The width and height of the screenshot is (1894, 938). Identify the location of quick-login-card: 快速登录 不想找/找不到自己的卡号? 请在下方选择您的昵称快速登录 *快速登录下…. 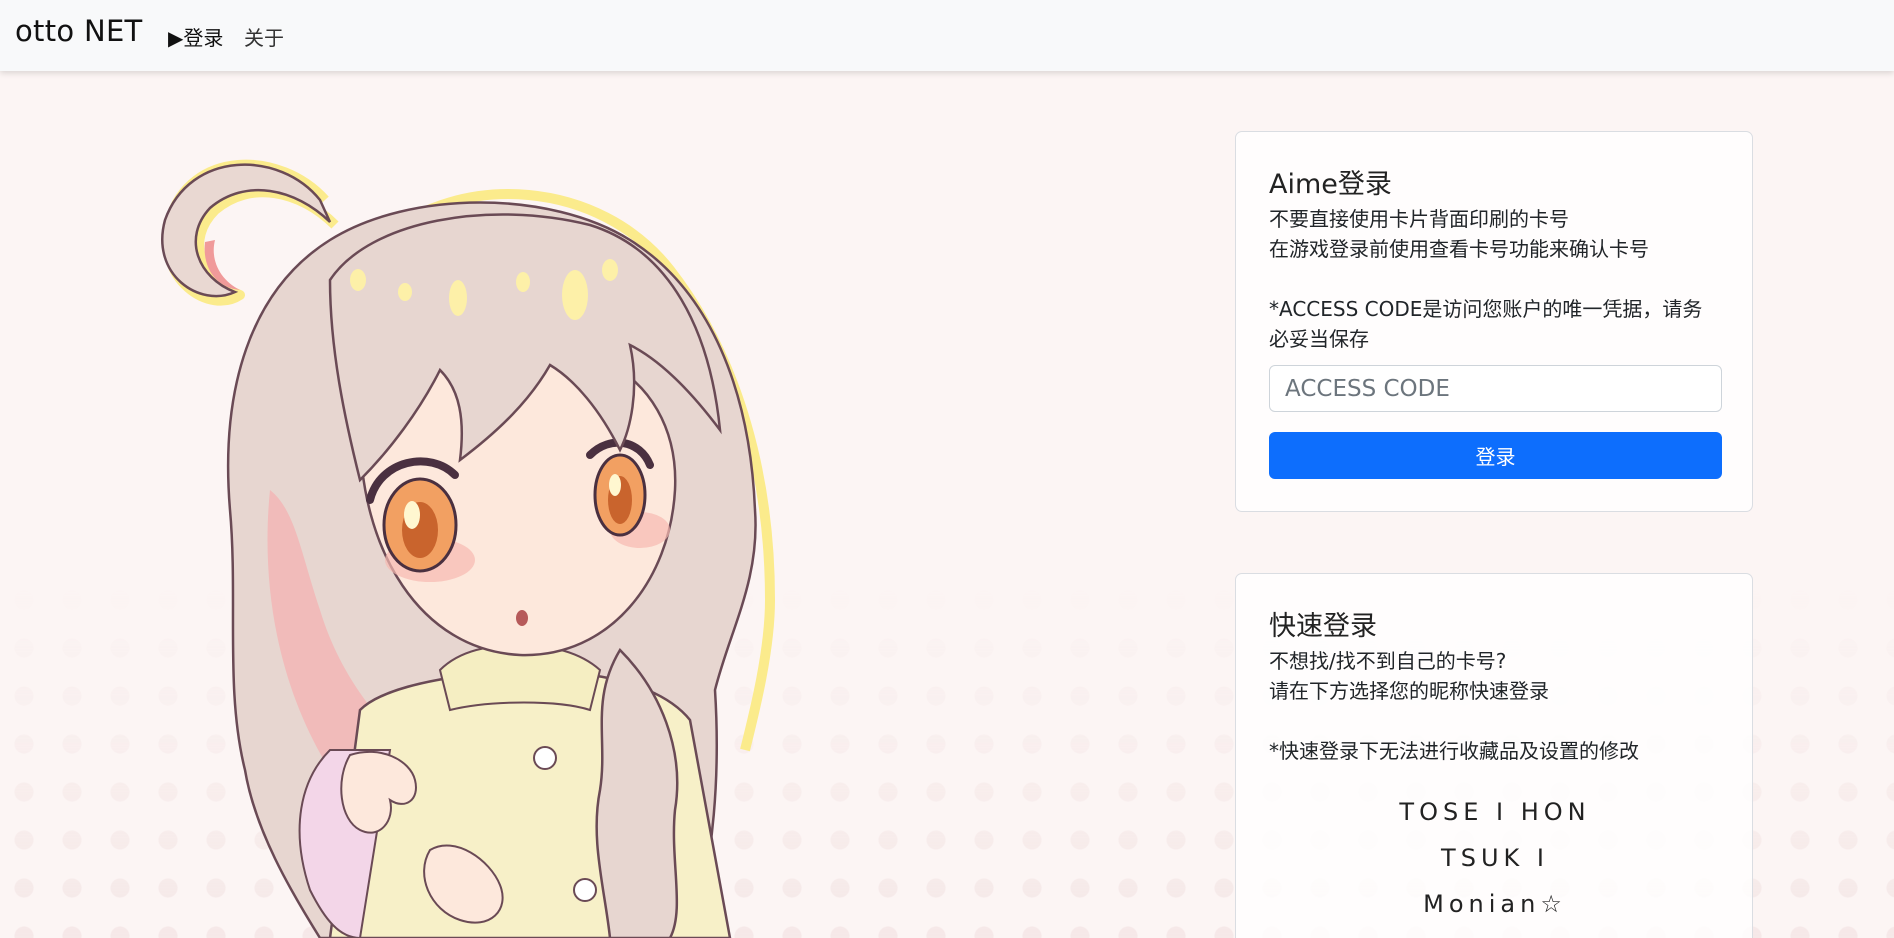
(1494, 755).